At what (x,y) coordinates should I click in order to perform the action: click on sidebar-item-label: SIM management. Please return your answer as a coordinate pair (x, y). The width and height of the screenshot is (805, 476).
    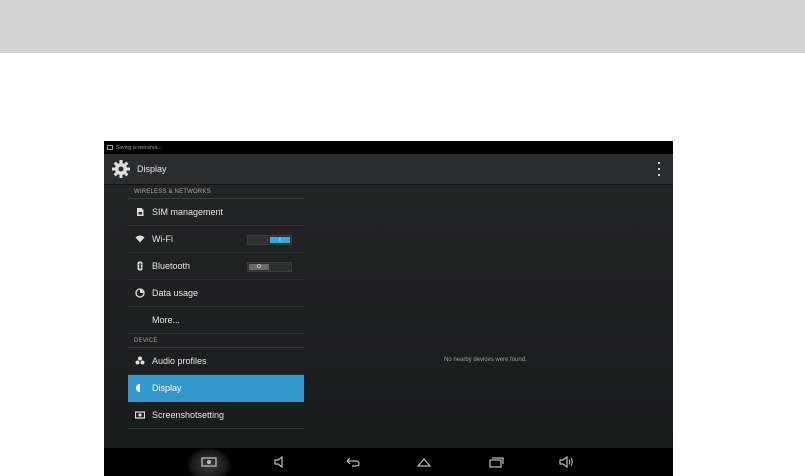
    Looking at the image, I should click on (188, 212).